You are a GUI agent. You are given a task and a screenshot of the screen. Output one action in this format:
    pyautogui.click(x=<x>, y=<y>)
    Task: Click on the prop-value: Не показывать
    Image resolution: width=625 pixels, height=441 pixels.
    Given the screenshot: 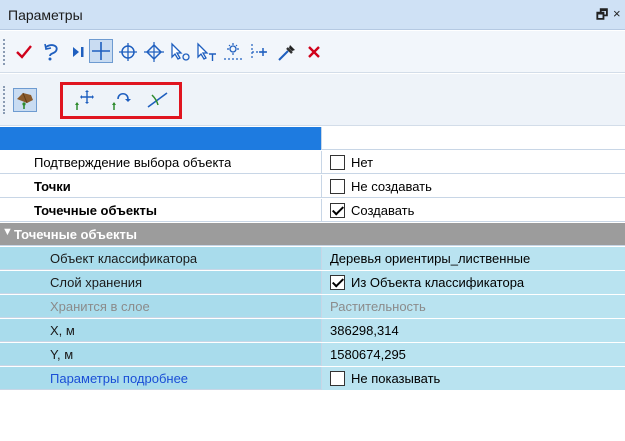 What is the action you would take?
    pyautogui.click(x=473, y=378)
    